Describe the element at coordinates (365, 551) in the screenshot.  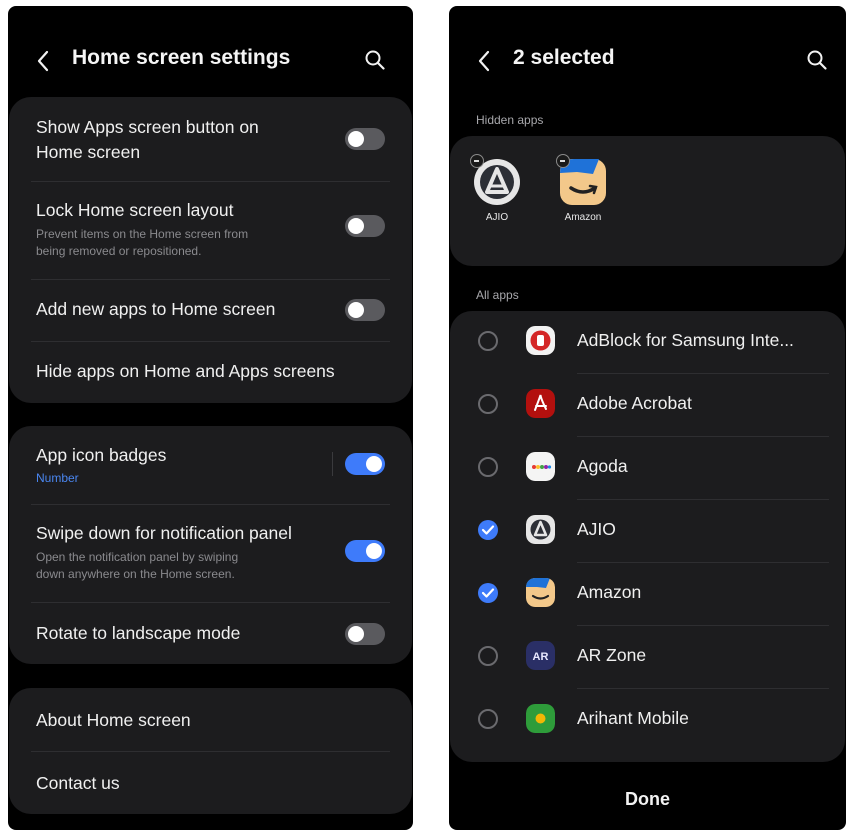
I see `swipe-down-toggle` at that location.